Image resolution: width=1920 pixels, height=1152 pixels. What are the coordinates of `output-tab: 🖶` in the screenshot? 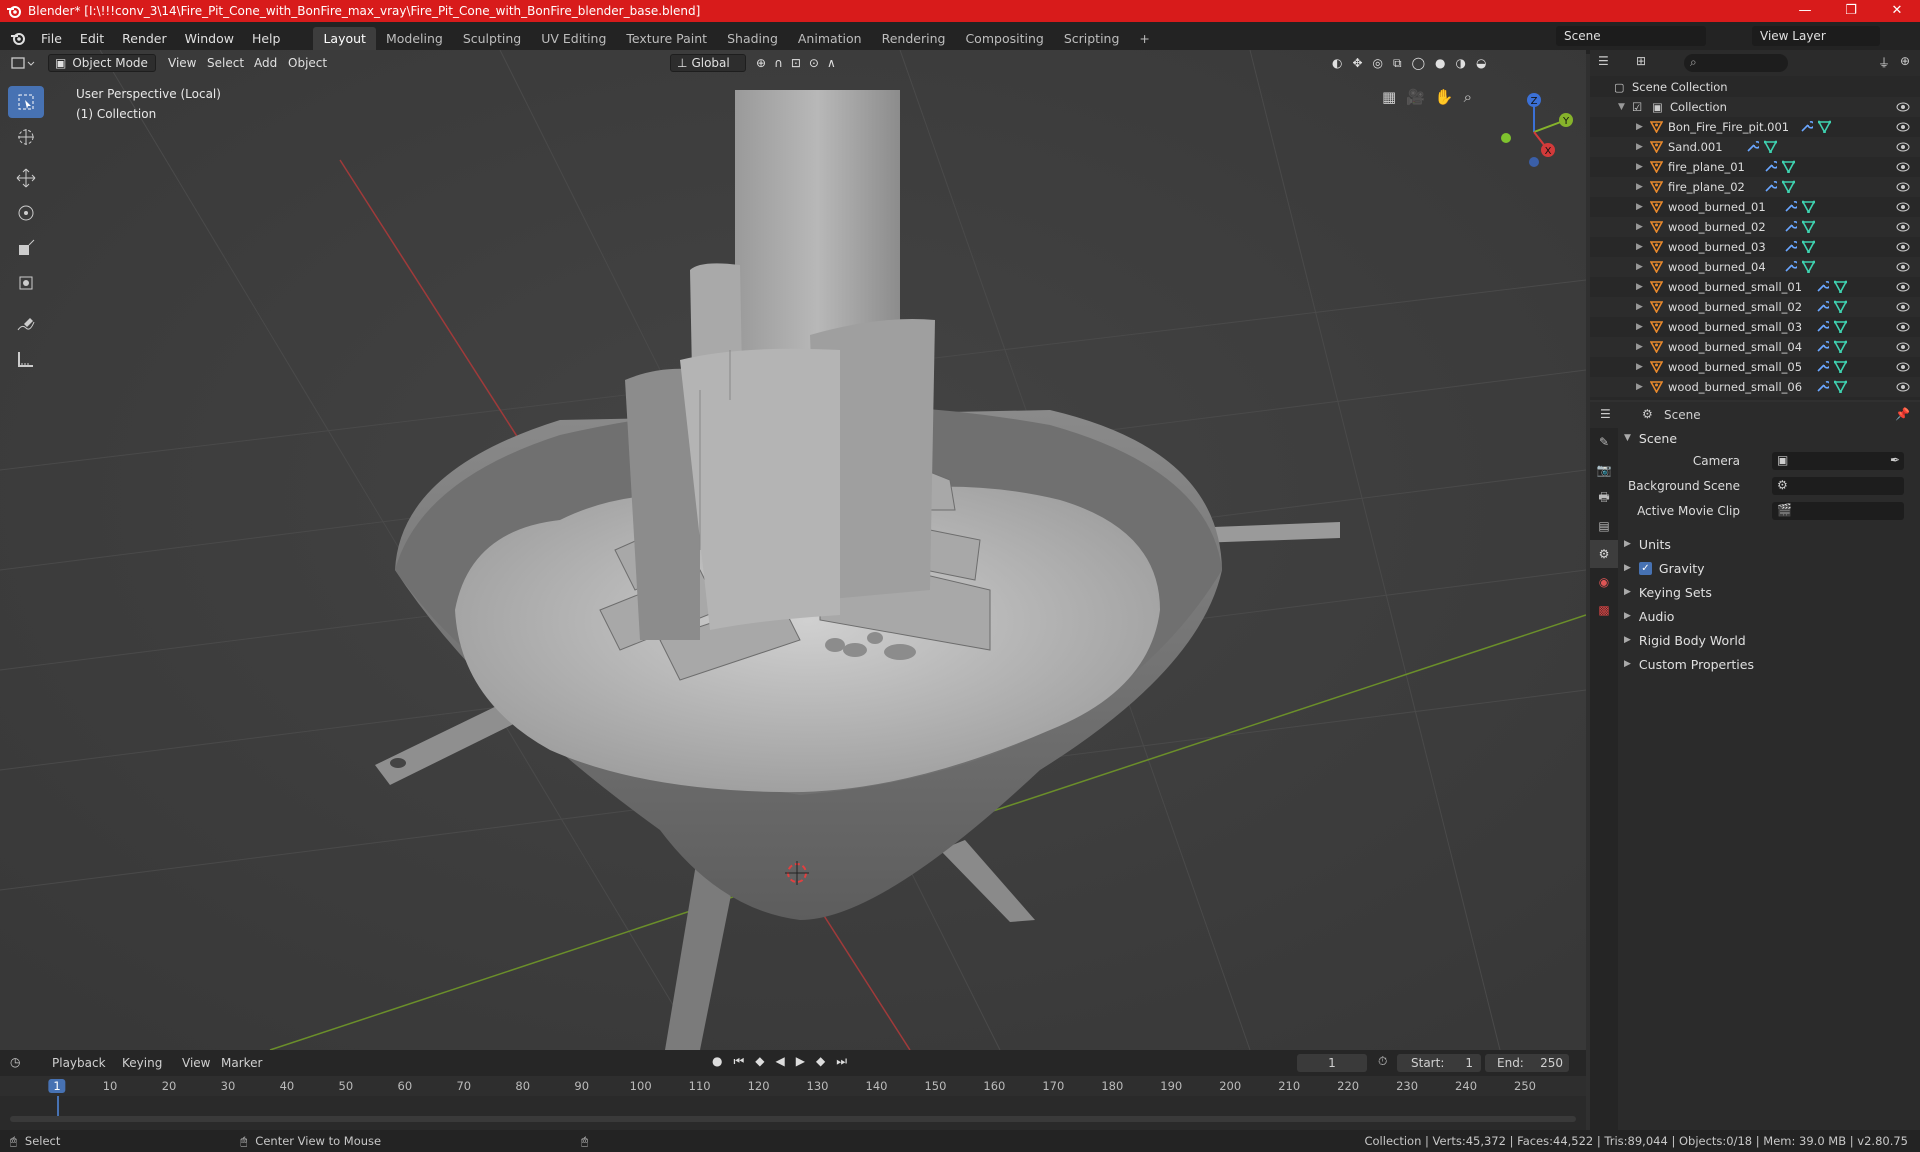 It's located at (1604, 498).